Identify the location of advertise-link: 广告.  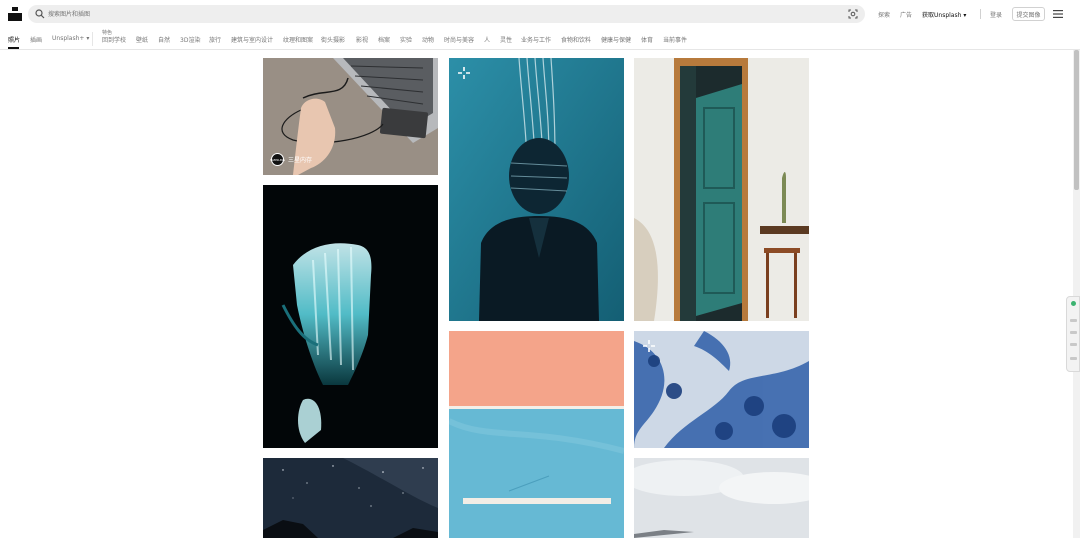
(906, 14).